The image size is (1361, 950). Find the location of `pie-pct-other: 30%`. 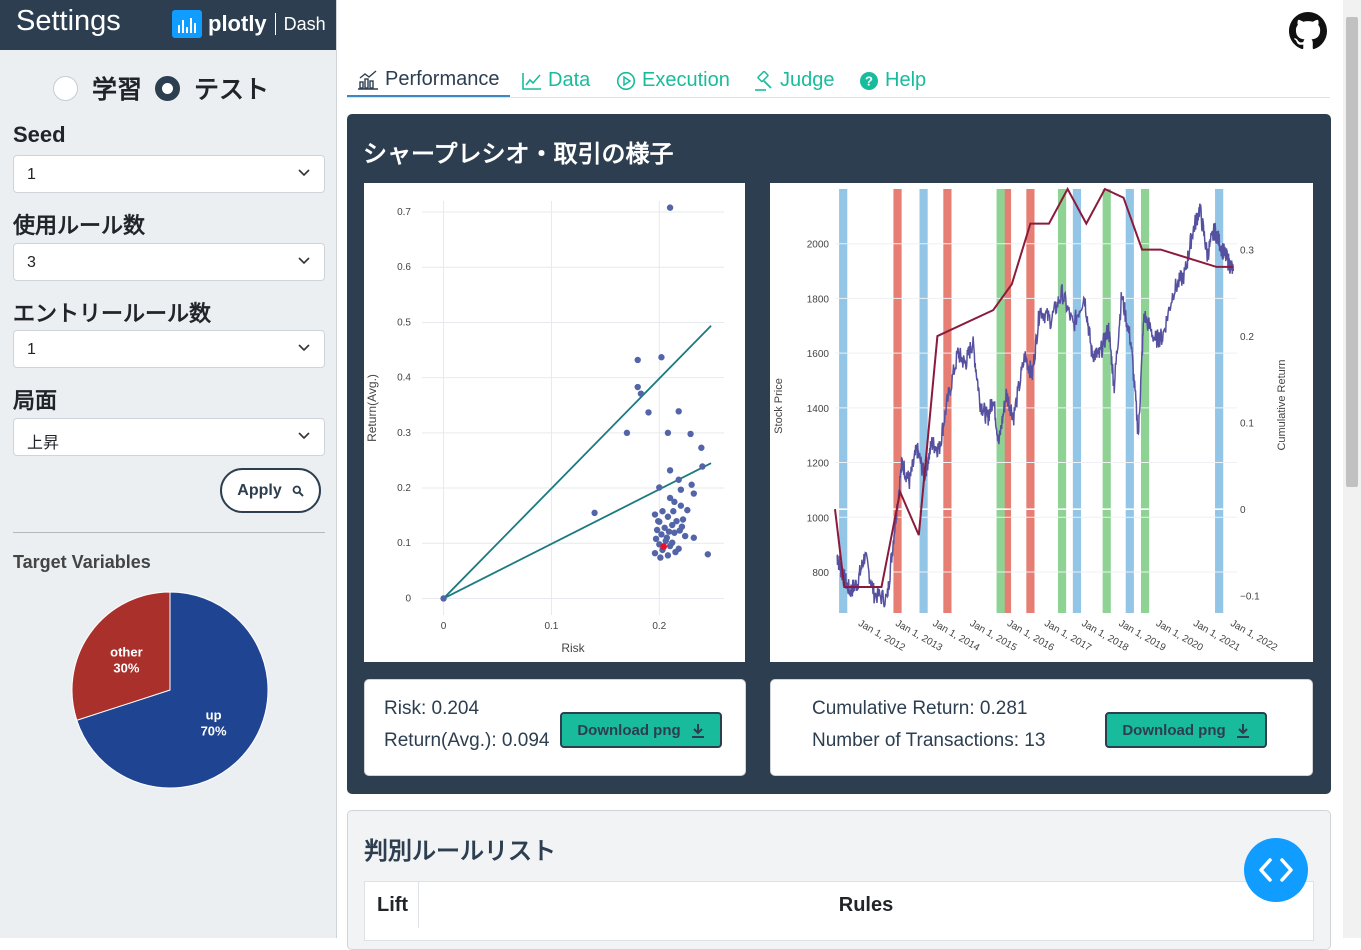

pie-pct-other: 30% is located at coordinates (126, 667).